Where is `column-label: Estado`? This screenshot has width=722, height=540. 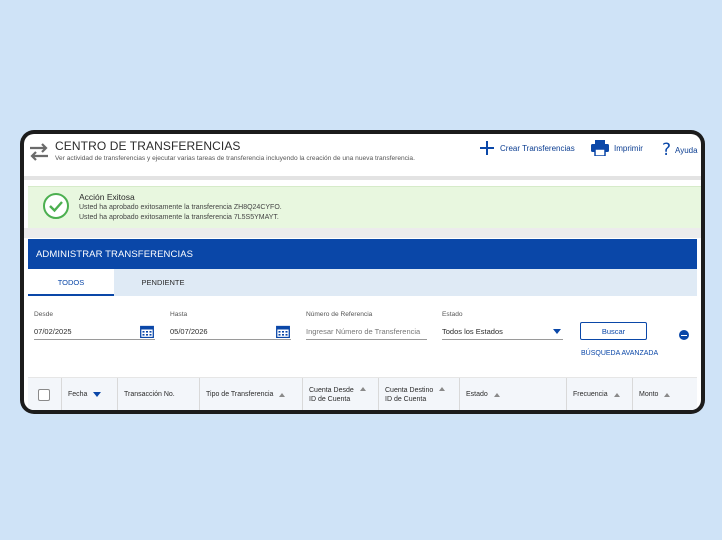
column-label: Estado is located at coordinates (477, 394).